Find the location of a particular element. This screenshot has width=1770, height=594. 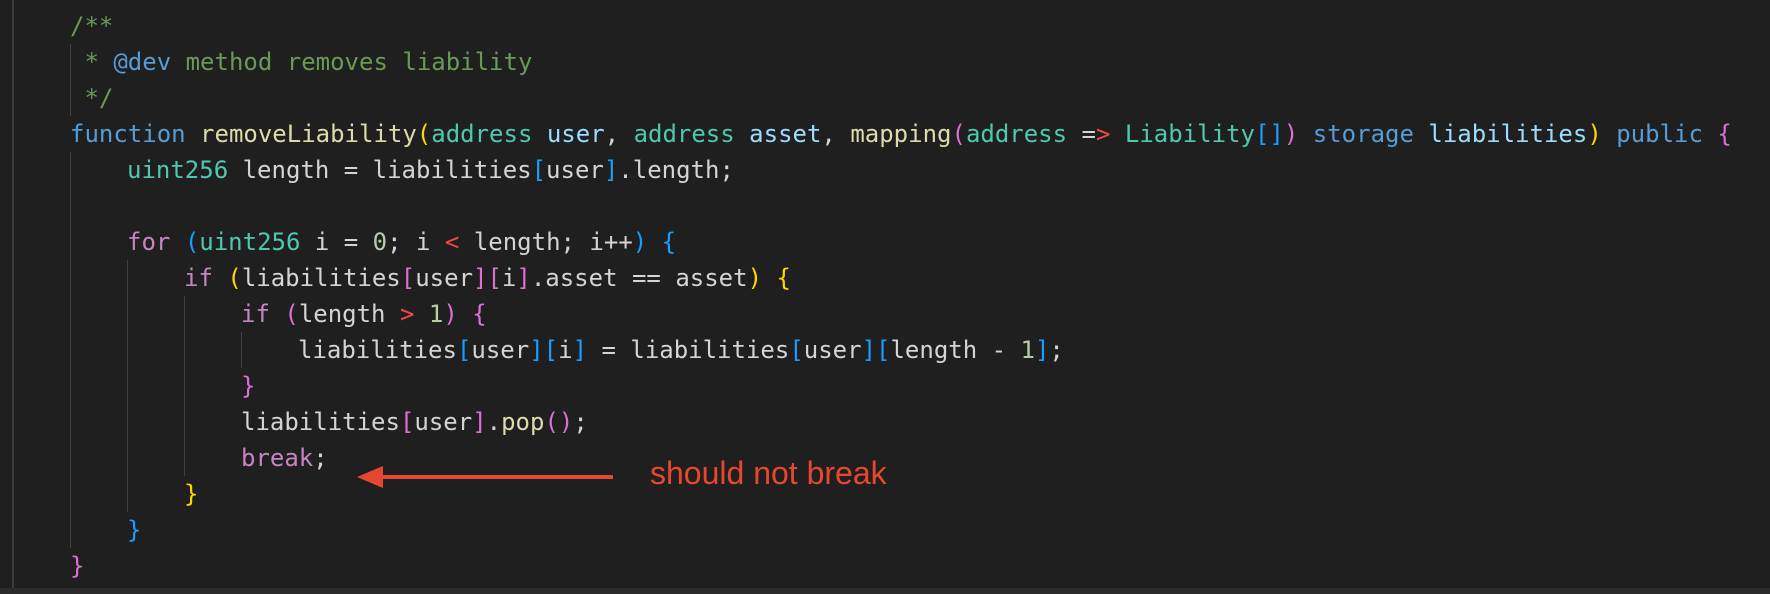

code-token: asset is located at coordinates (785, 134).